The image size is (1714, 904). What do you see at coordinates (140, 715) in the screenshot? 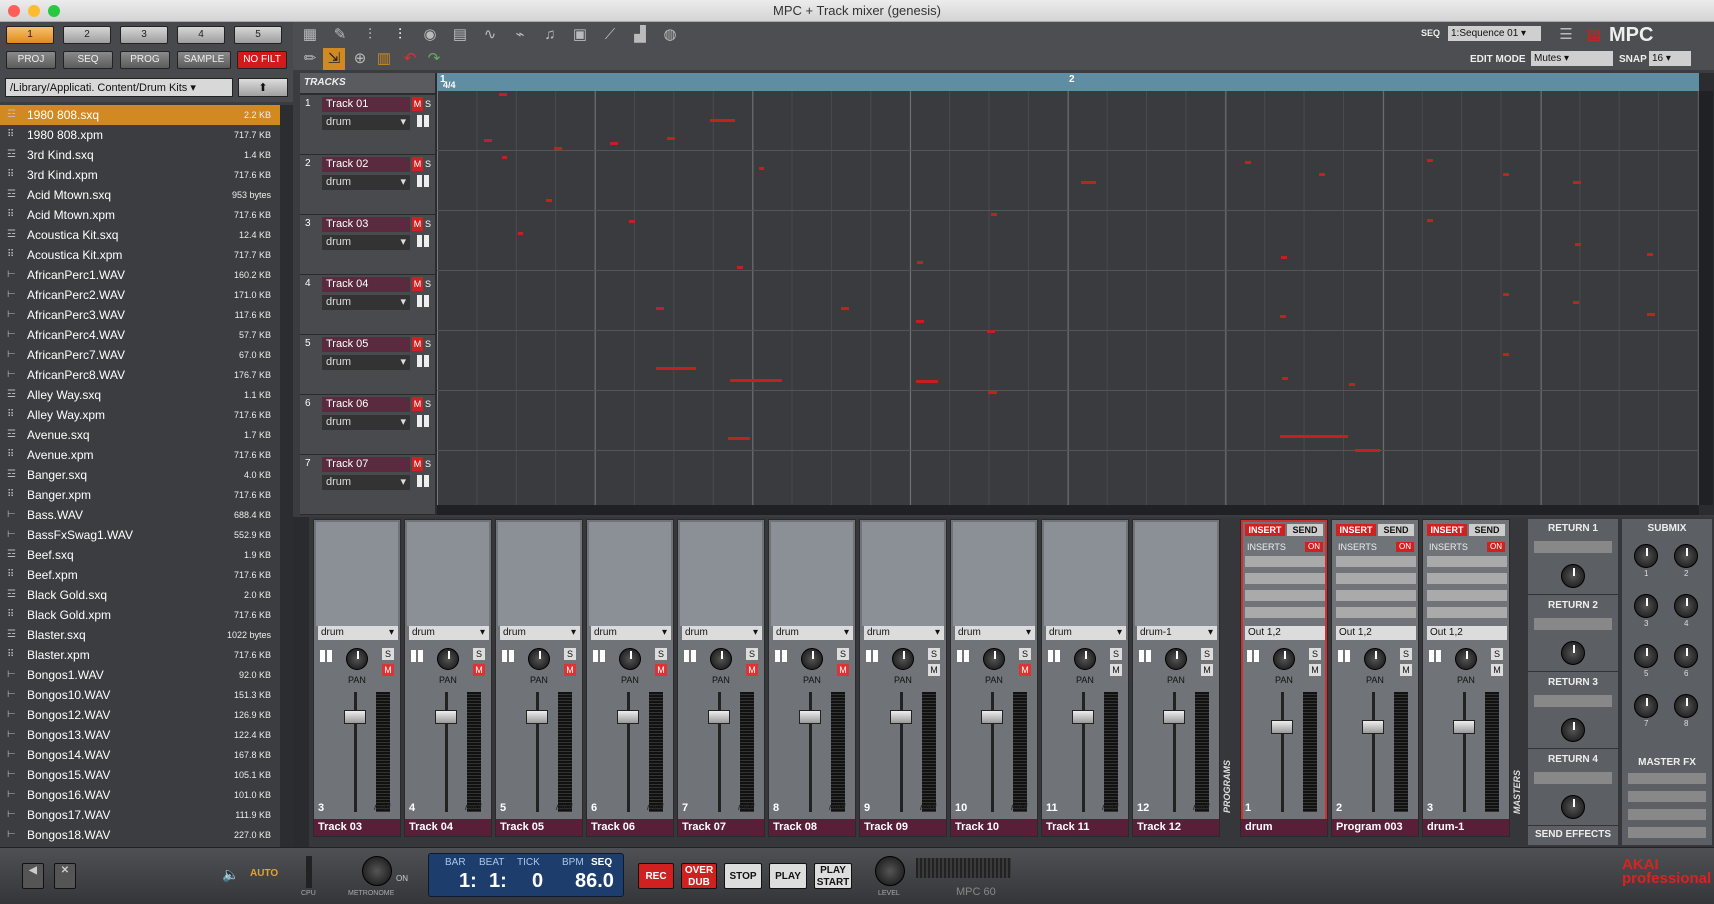
I see `file-row: ⊢ Bongos12.WAV 126.9 KB` at bounding box center [140, 715].